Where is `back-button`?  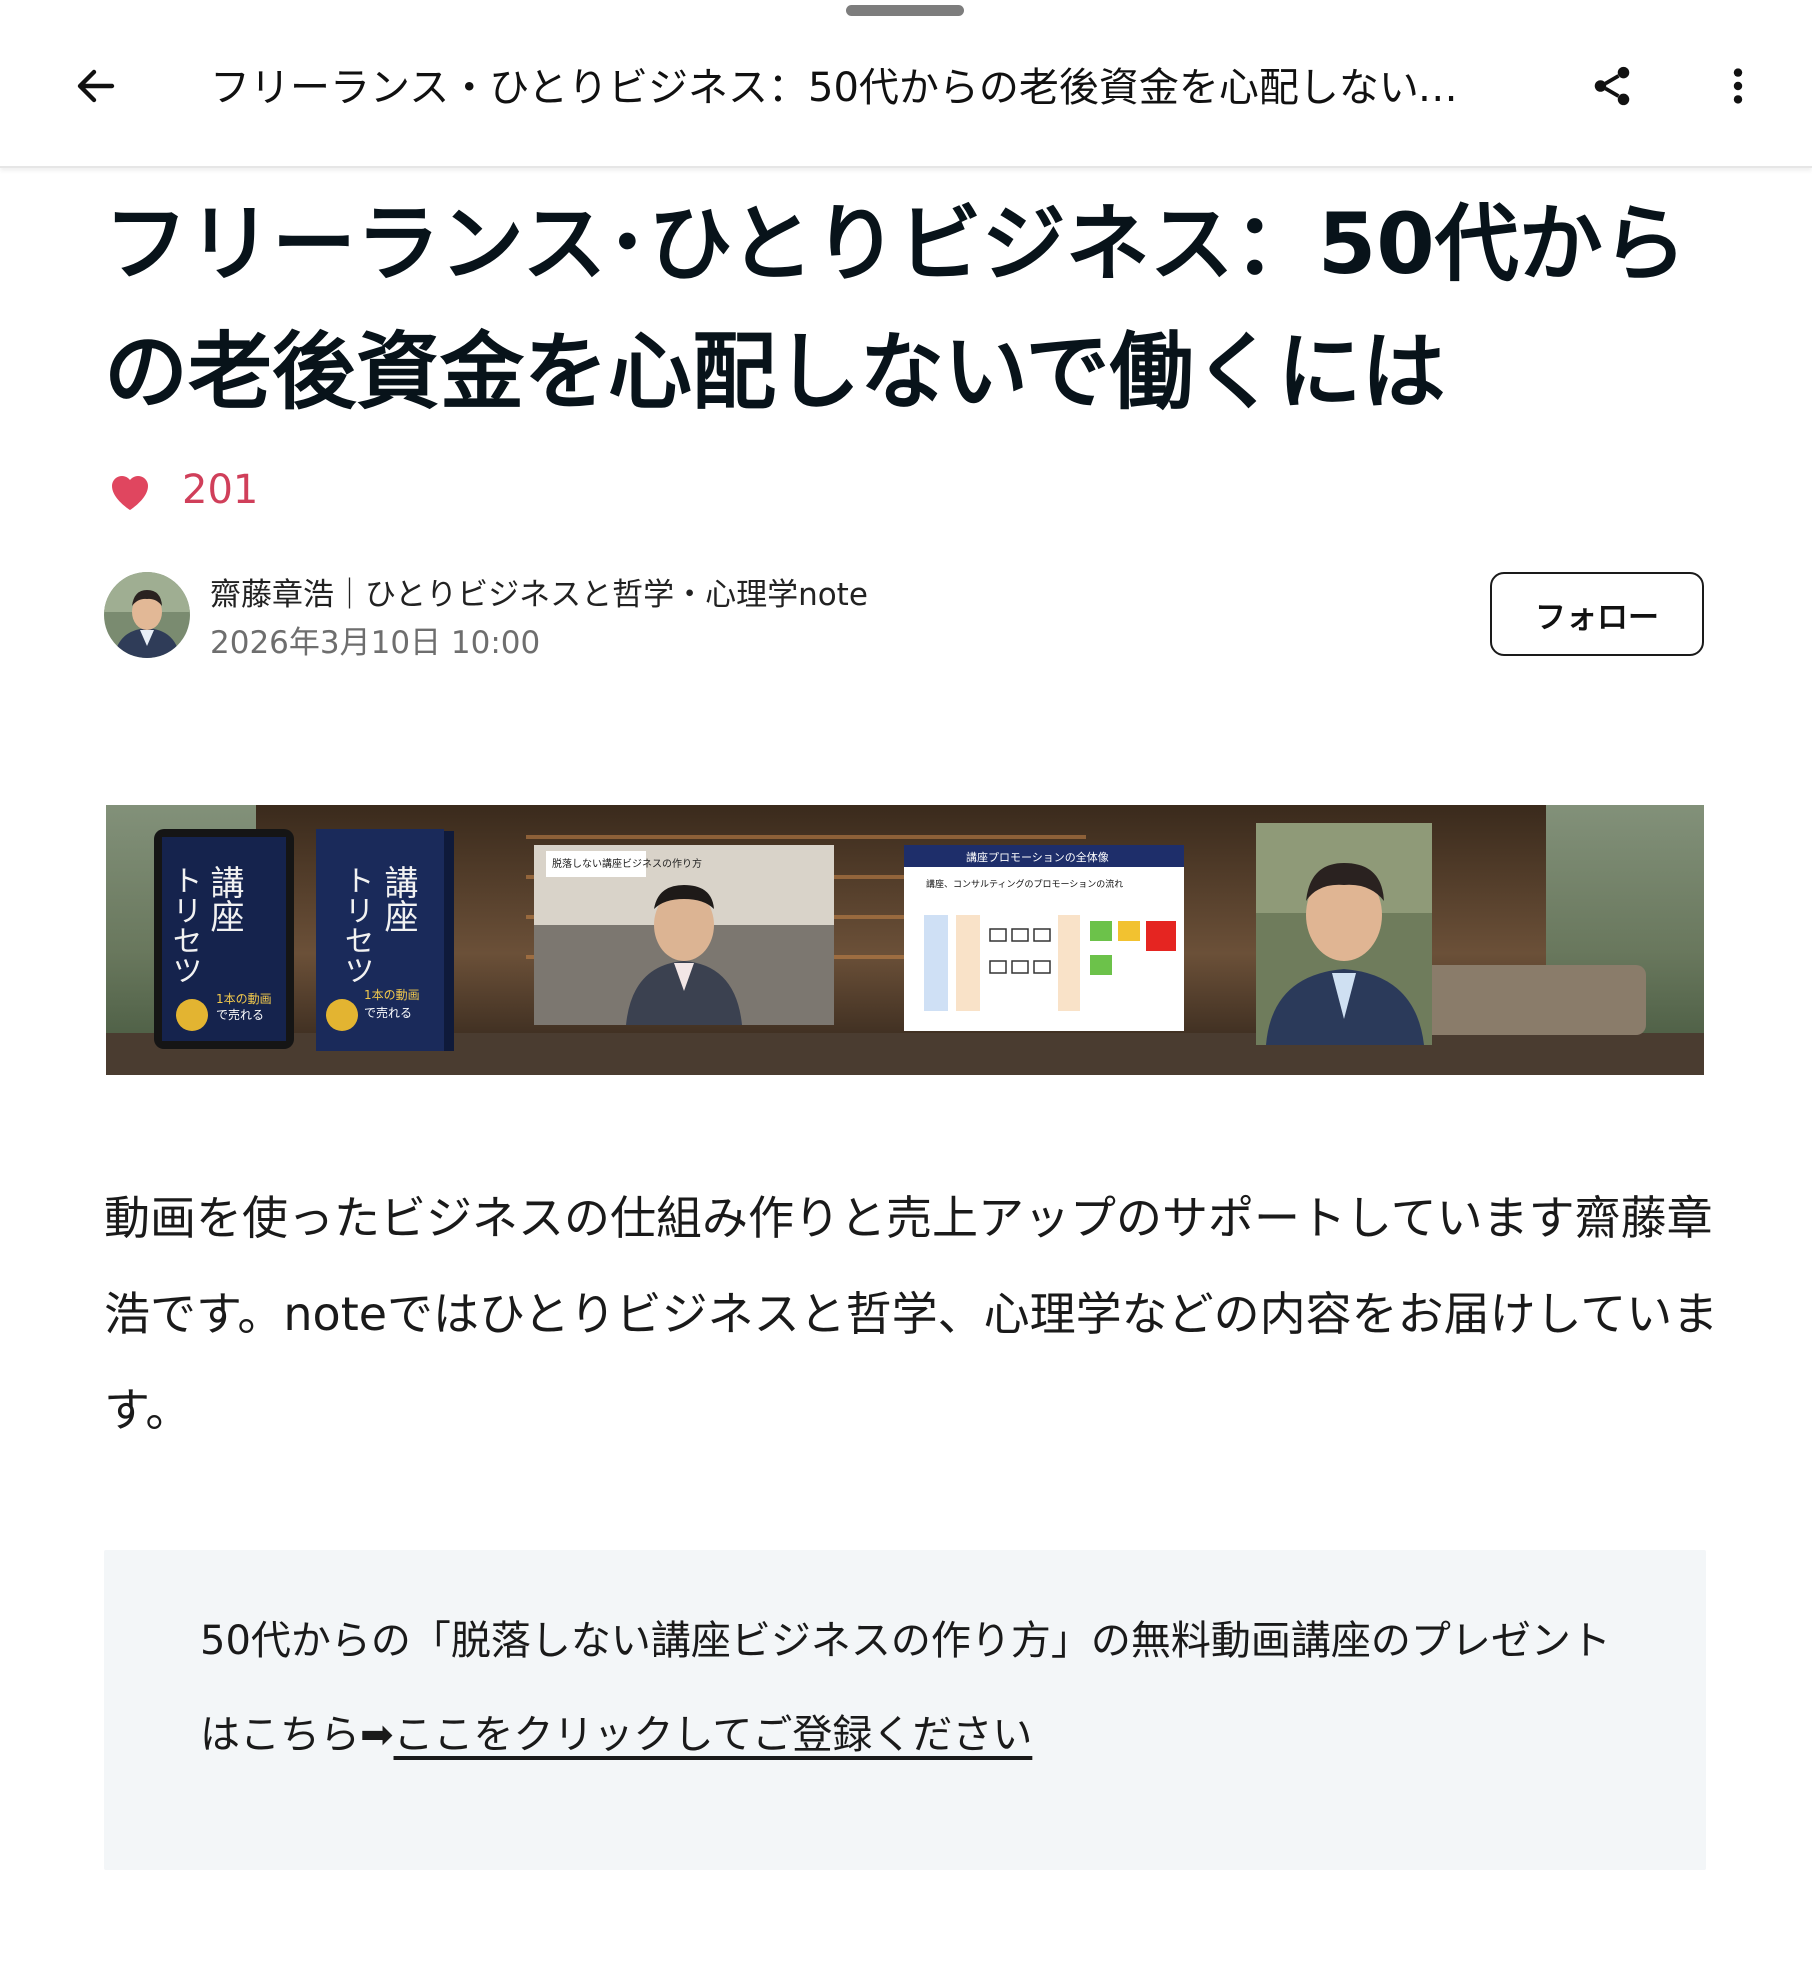 back-button is located at coordinates (96, 86).